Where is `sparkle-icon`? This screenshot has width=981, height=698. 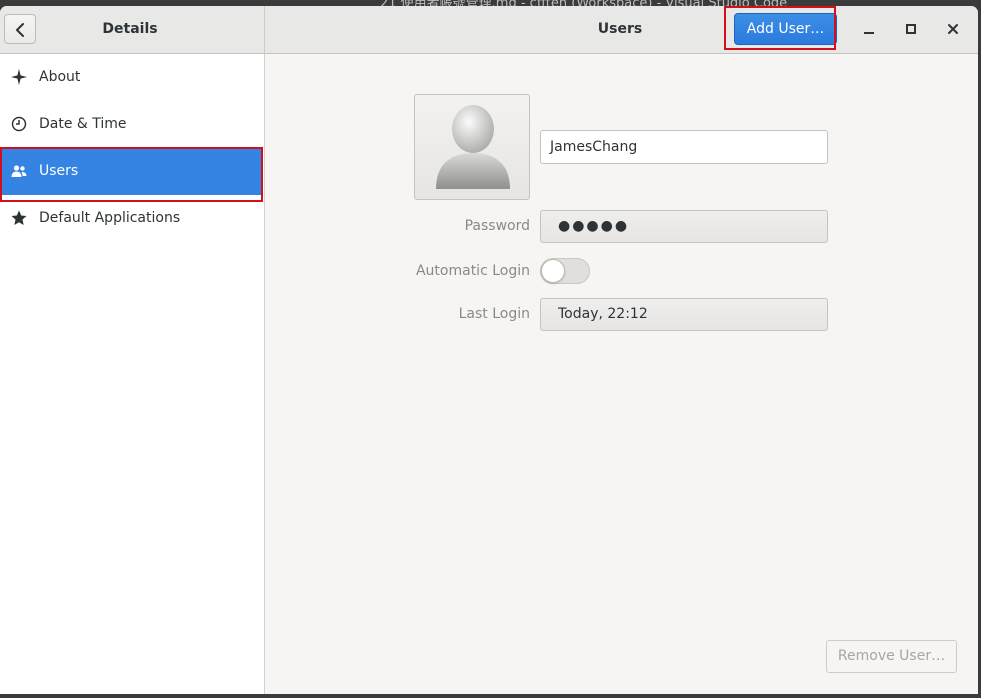
sparkle-icon is located at coordinates (19, 77).